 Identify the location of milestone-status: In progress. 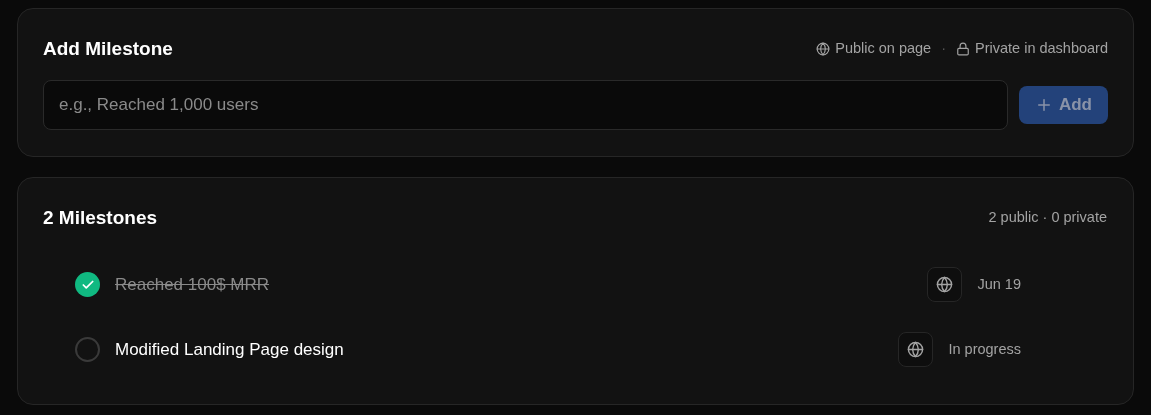
(984, 349).